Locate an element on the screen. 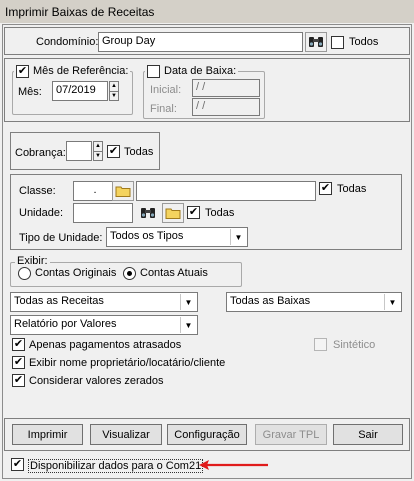 The height and width of the screenshot is (481, 414). unidade-todas-label: Todas is located at coordinates (220, 213).